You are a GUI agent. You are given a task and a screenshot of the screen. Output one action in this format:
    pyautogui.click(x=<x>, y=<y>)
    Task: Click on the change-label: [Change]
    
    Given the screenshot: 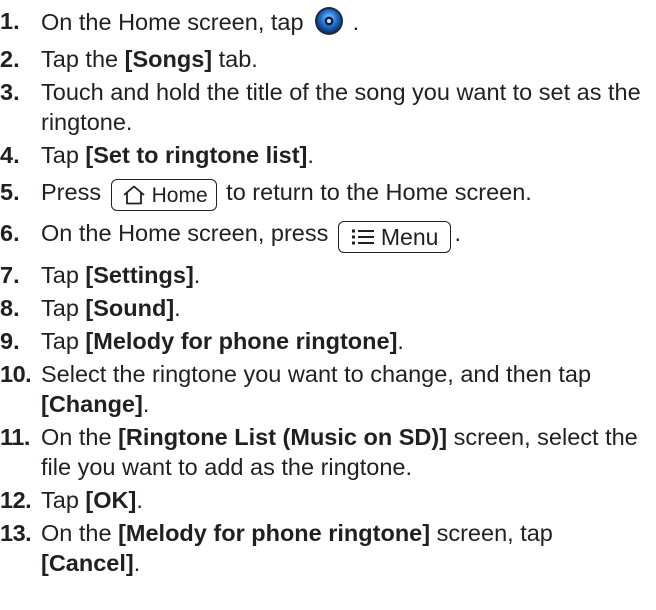 What is the action you would take?
    pyautogui.click(x=92, y=404)
    